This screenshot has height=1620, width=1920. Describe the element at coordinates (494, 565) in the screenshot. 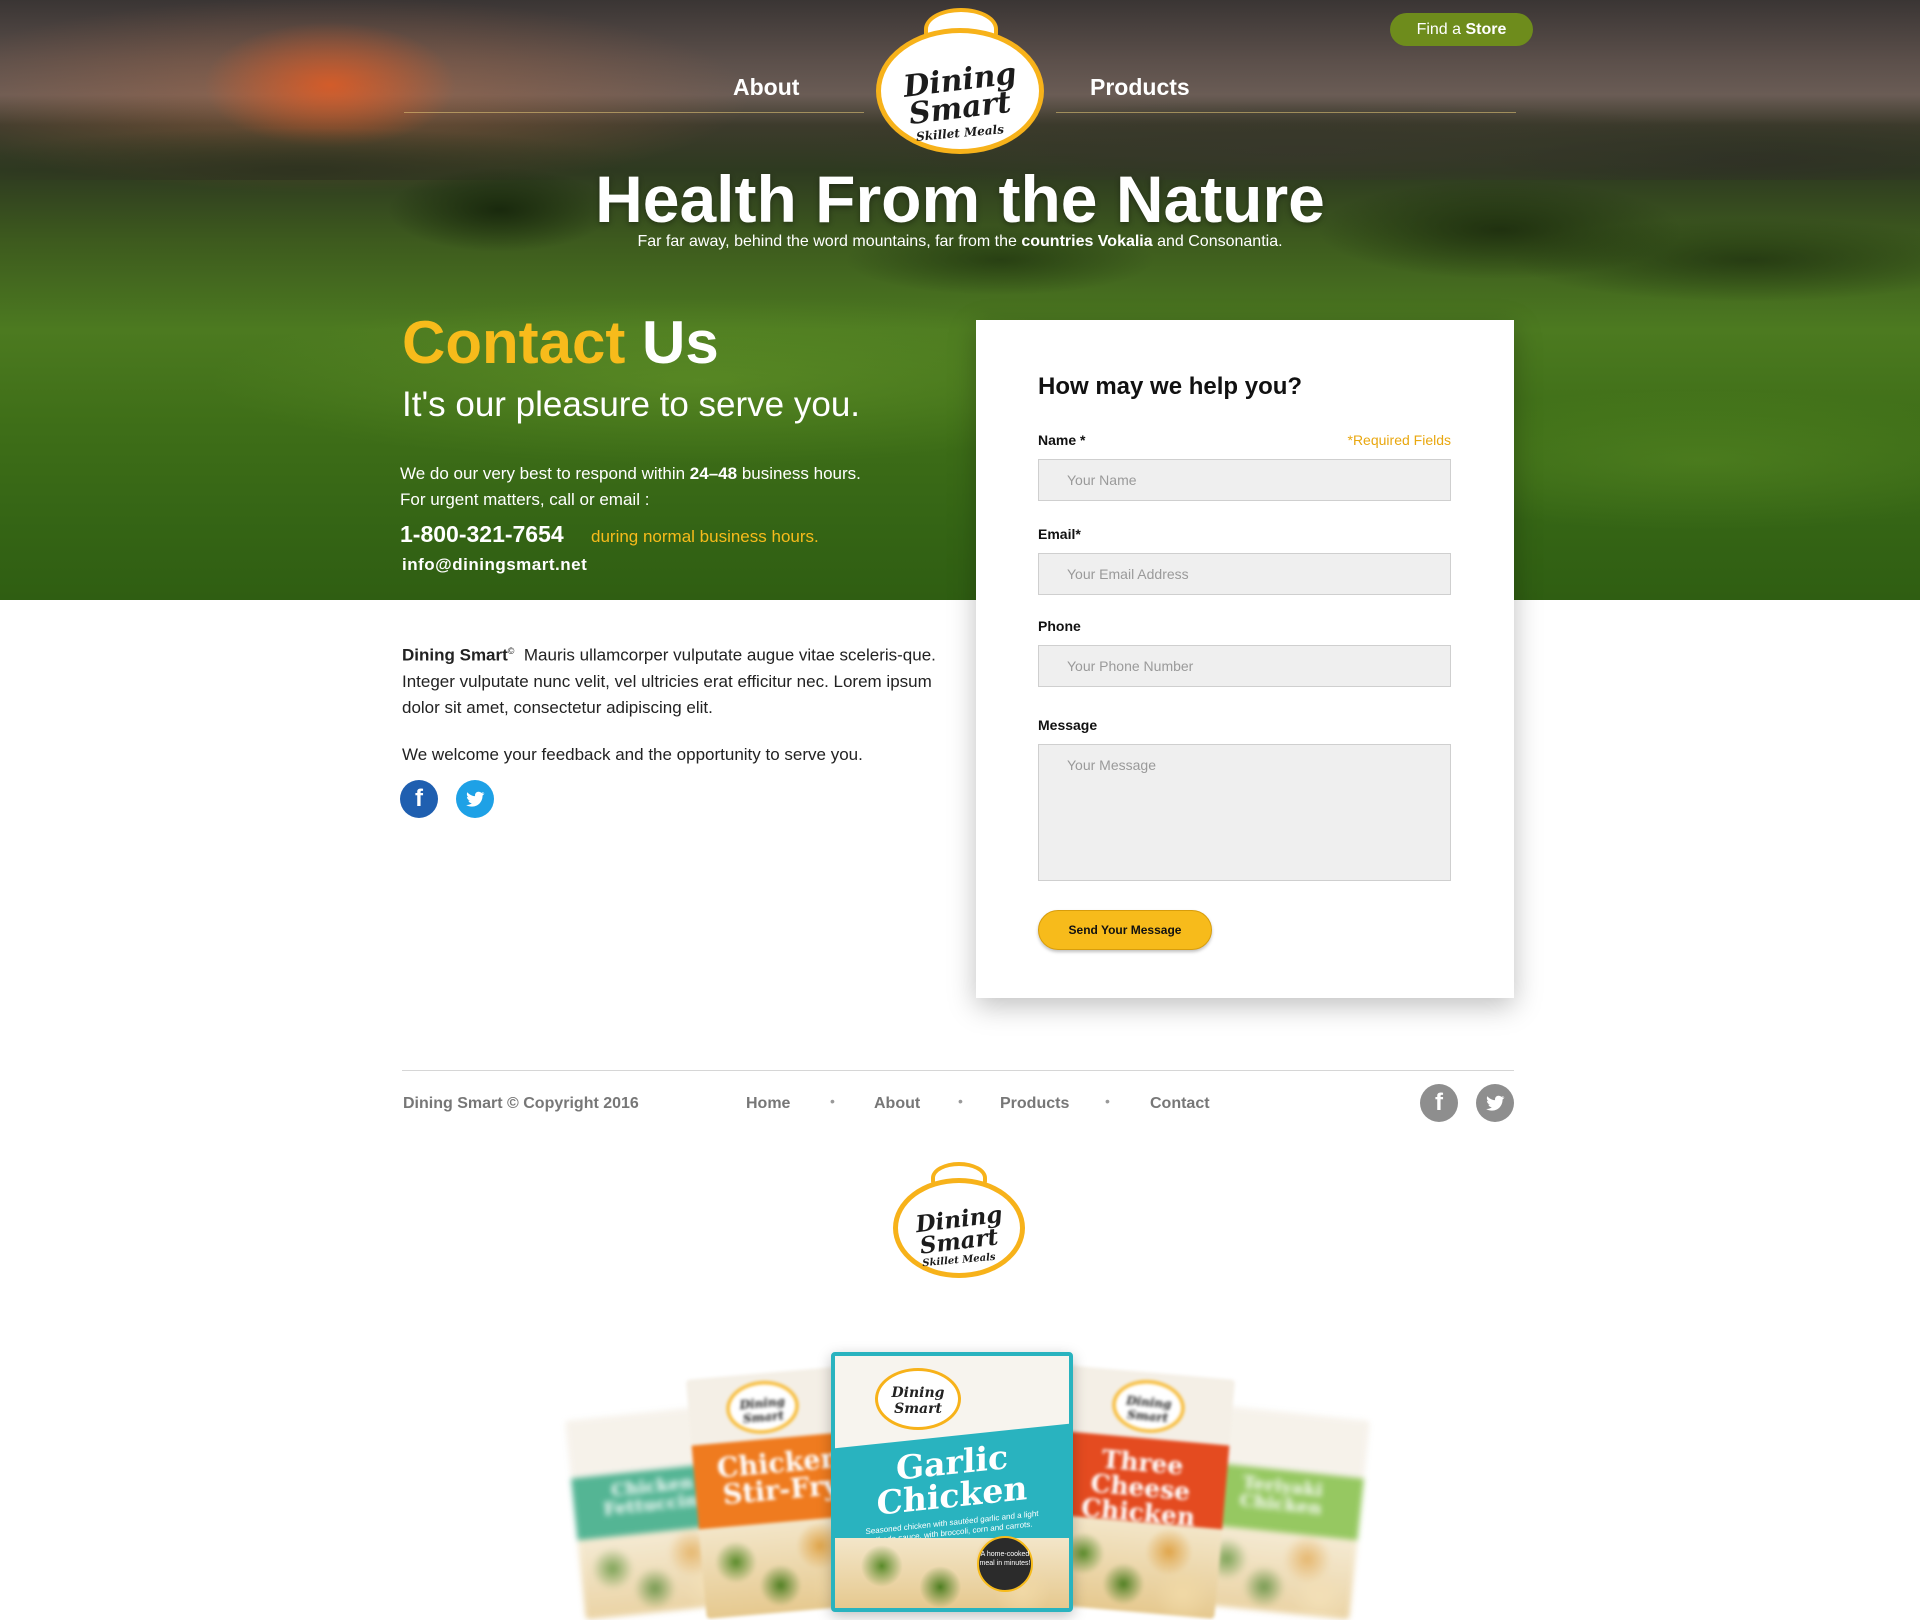

I see `email-link: info@diningsmart.net` at that location.